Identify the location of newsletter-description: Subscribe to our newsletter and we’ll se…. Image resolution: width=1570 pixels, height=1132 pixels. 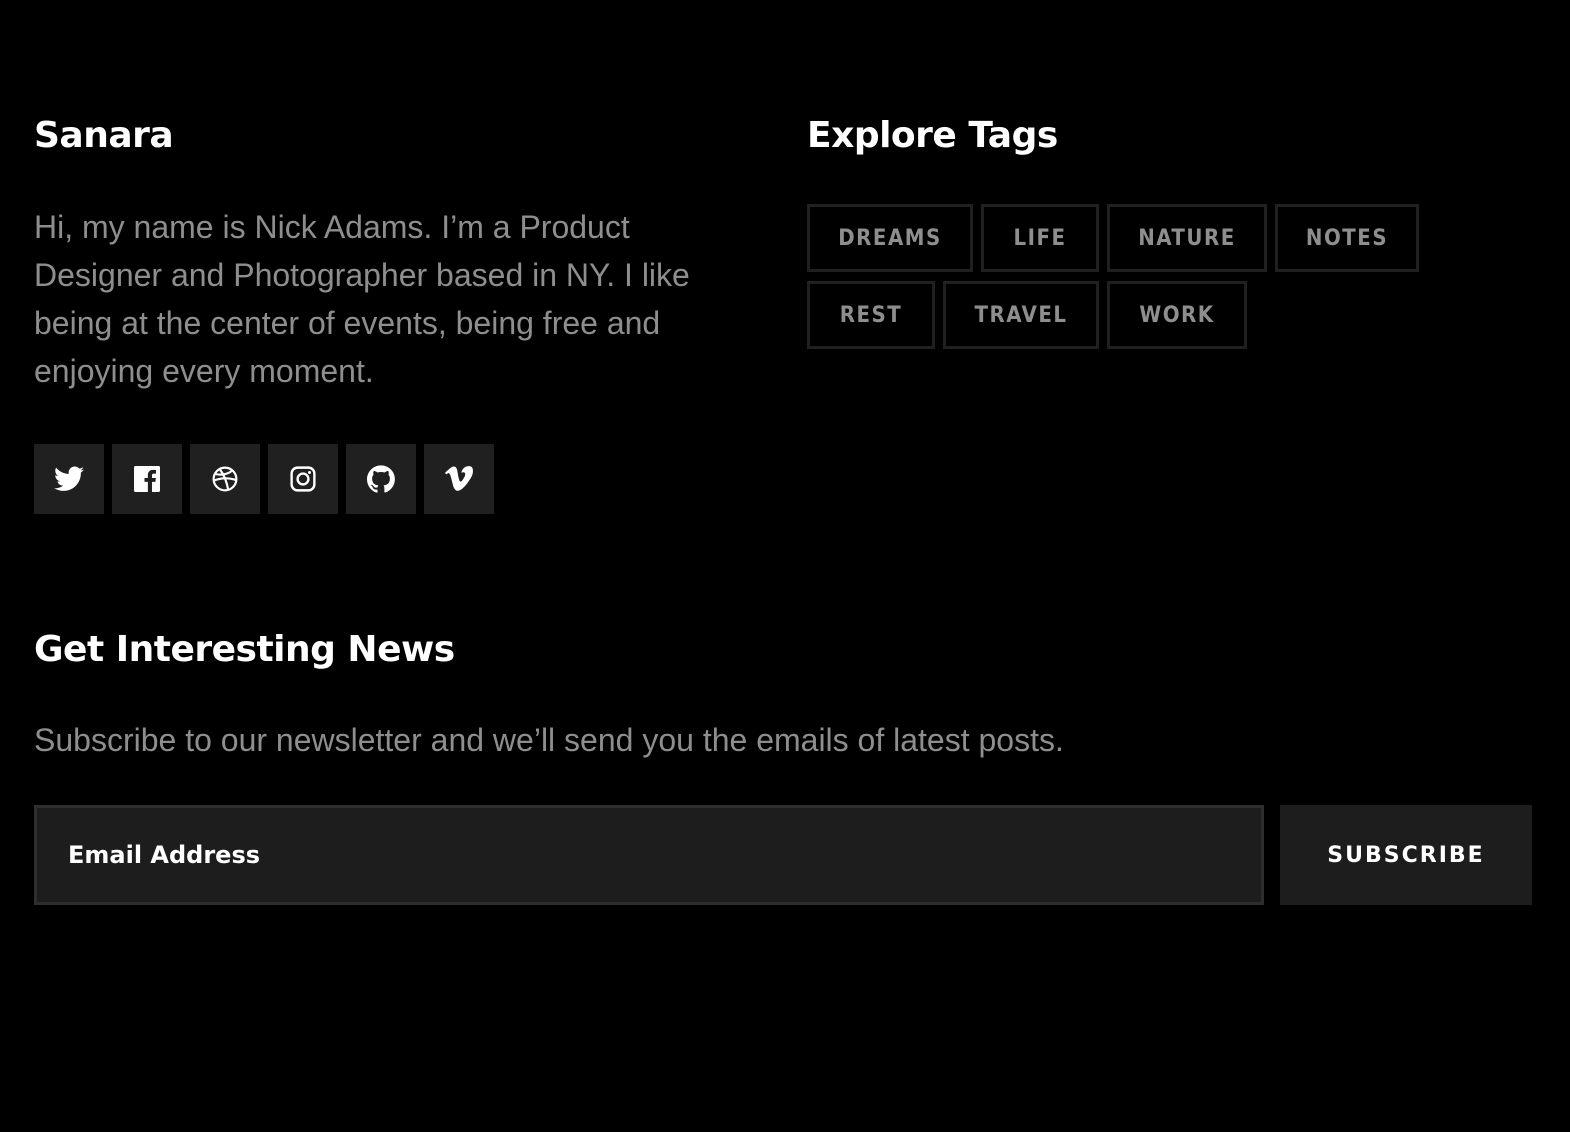
(549, 740).